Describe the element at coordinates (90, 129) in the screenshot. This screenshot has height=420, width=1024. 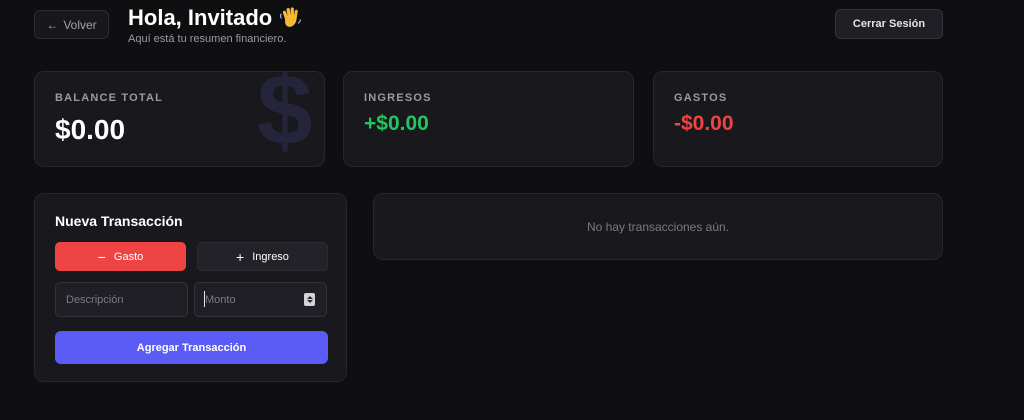
I see `balance-value: $0.00` at that location.